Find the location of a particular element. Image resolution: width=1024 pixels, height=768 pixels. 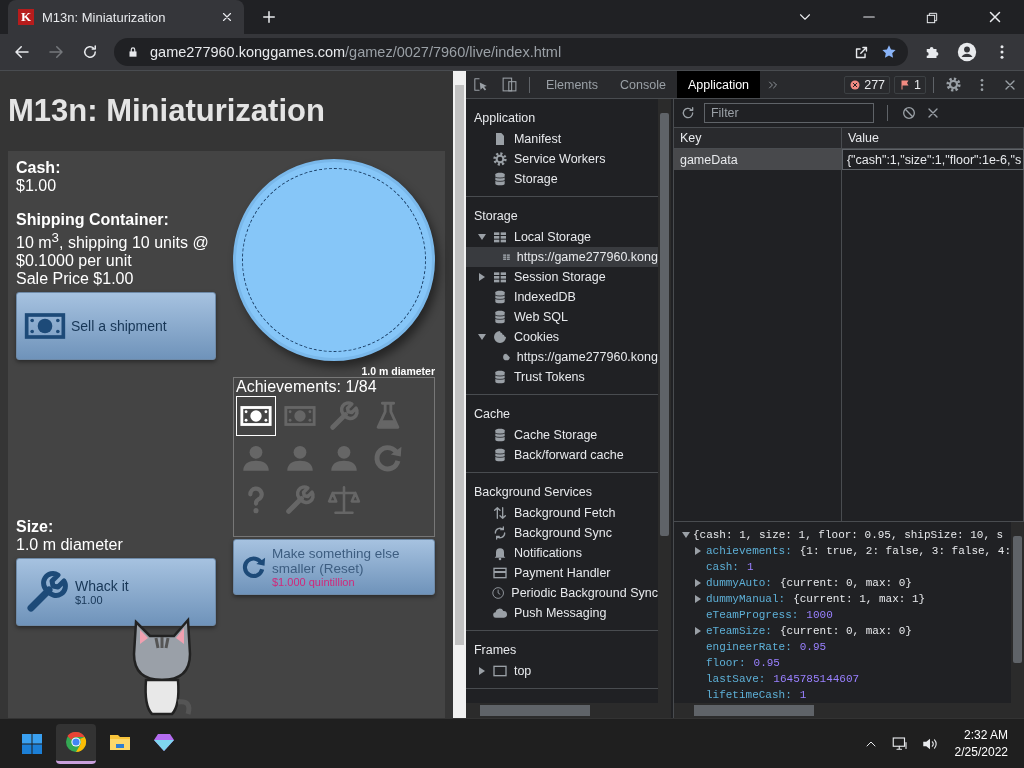

sidebar-item: Background Fetch is located at coordinates (561, 513).